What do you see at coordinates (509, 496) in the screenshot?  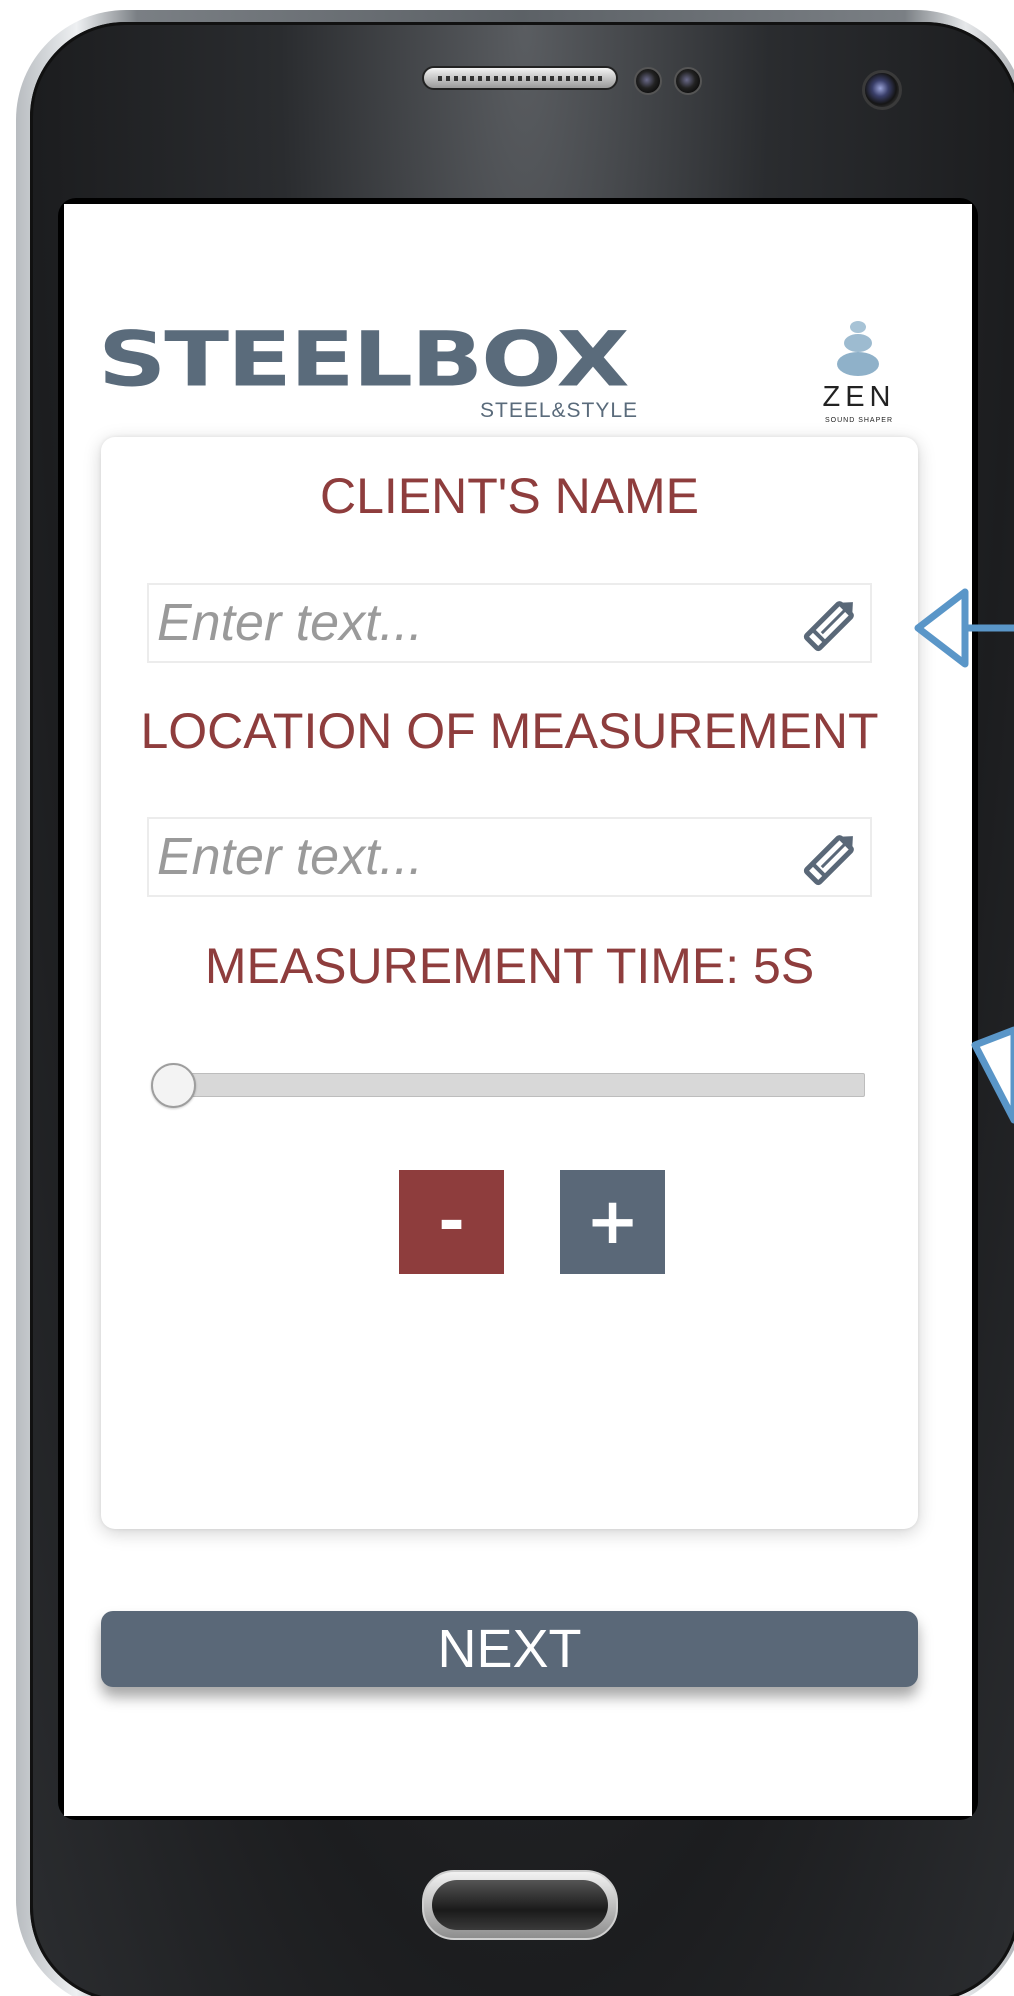 I see `client-name-label: CLIENT'S NAME` at bounding box center [509, 496].